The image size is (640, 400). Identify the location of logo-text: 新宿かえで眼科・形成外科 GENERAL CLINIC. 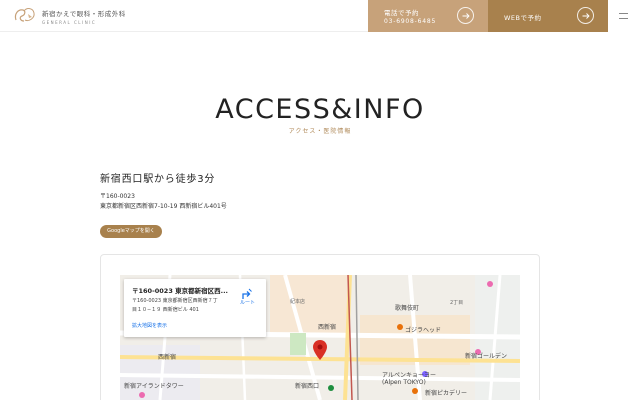
(84, 16).